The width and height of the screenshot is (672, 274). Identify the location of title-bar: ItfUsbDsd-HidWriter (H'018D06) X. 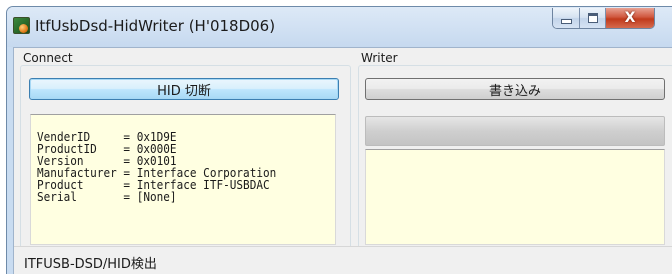
(339, 27).